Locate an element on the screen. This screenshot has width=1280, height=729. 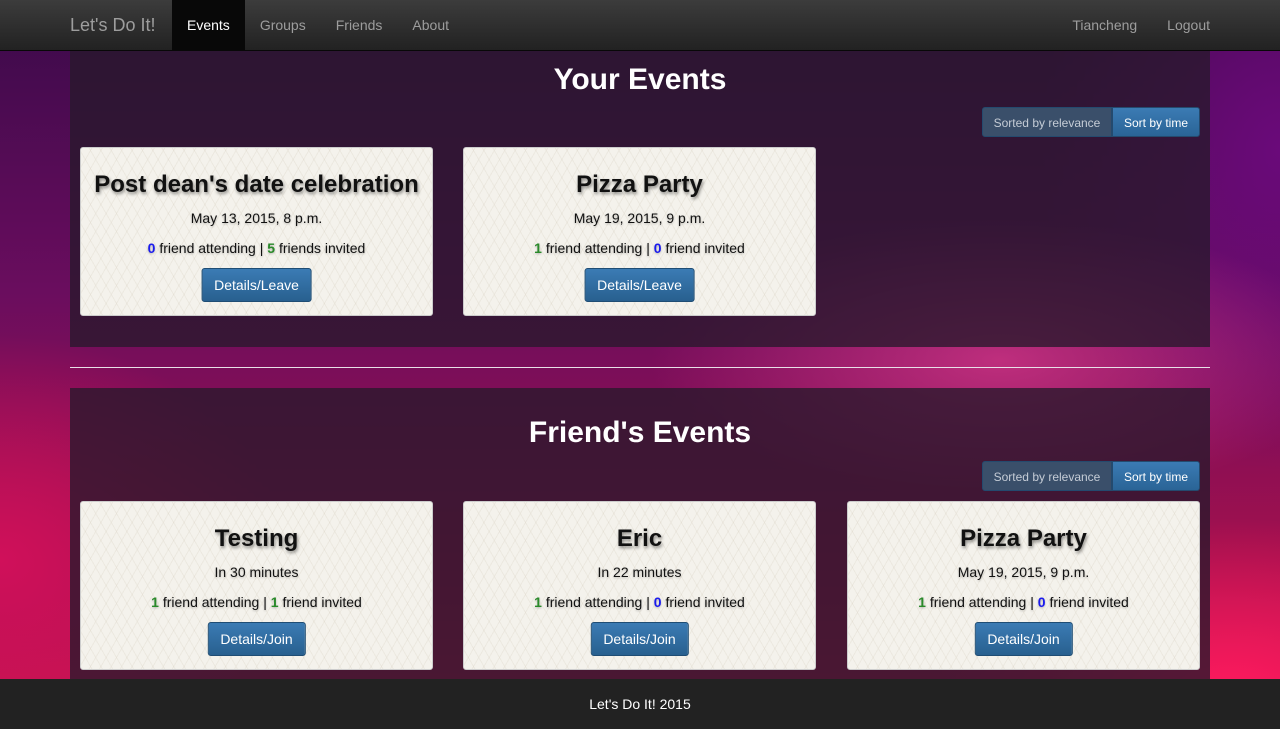
event-stats: 1 friend attending | 1 friend invited is located at coordinates (256, 602).